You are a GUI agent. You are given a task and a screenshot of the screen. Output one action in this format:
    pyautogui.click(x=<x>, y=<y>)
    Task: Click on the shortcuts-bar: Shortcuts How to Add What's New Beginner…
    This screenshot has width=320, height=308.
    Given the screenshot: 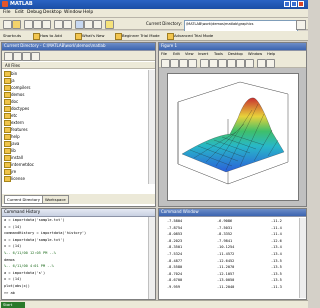 What is the action you would take?
    pyautogui.click(x=154, y=36)
    